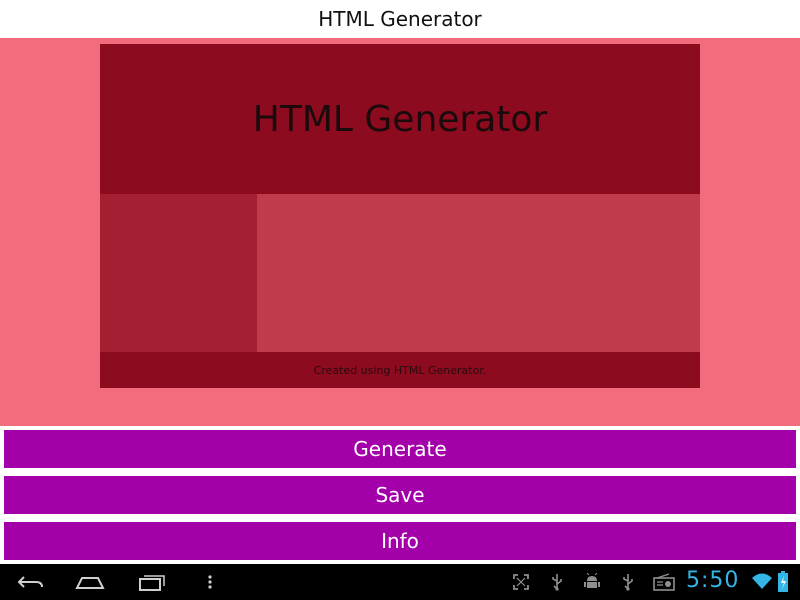 The image size is (800, 600). What do you see at coordinates (400, 495) in the screenshot?
I see `save-button: Save` at bounding box center [400, 495].